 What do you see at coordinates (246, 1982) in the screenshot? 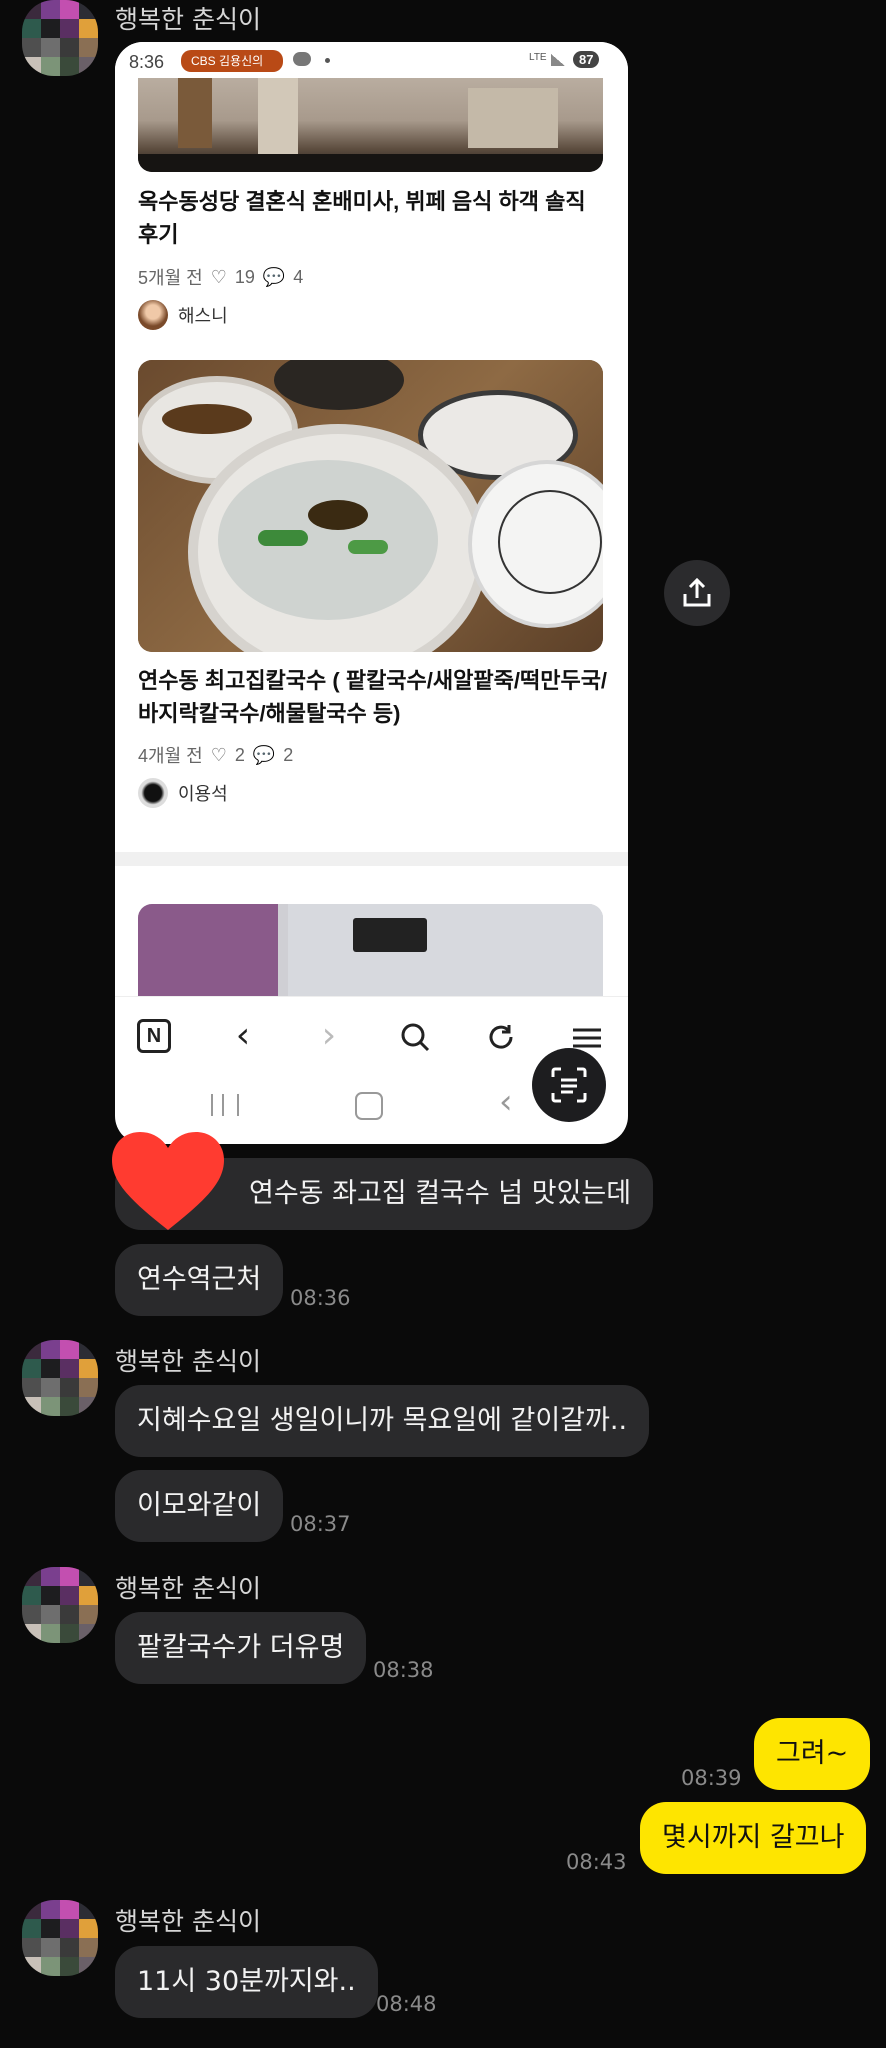
I see `message-bubble: 11시 30분까지와..` at bounding box center [246, 1982].